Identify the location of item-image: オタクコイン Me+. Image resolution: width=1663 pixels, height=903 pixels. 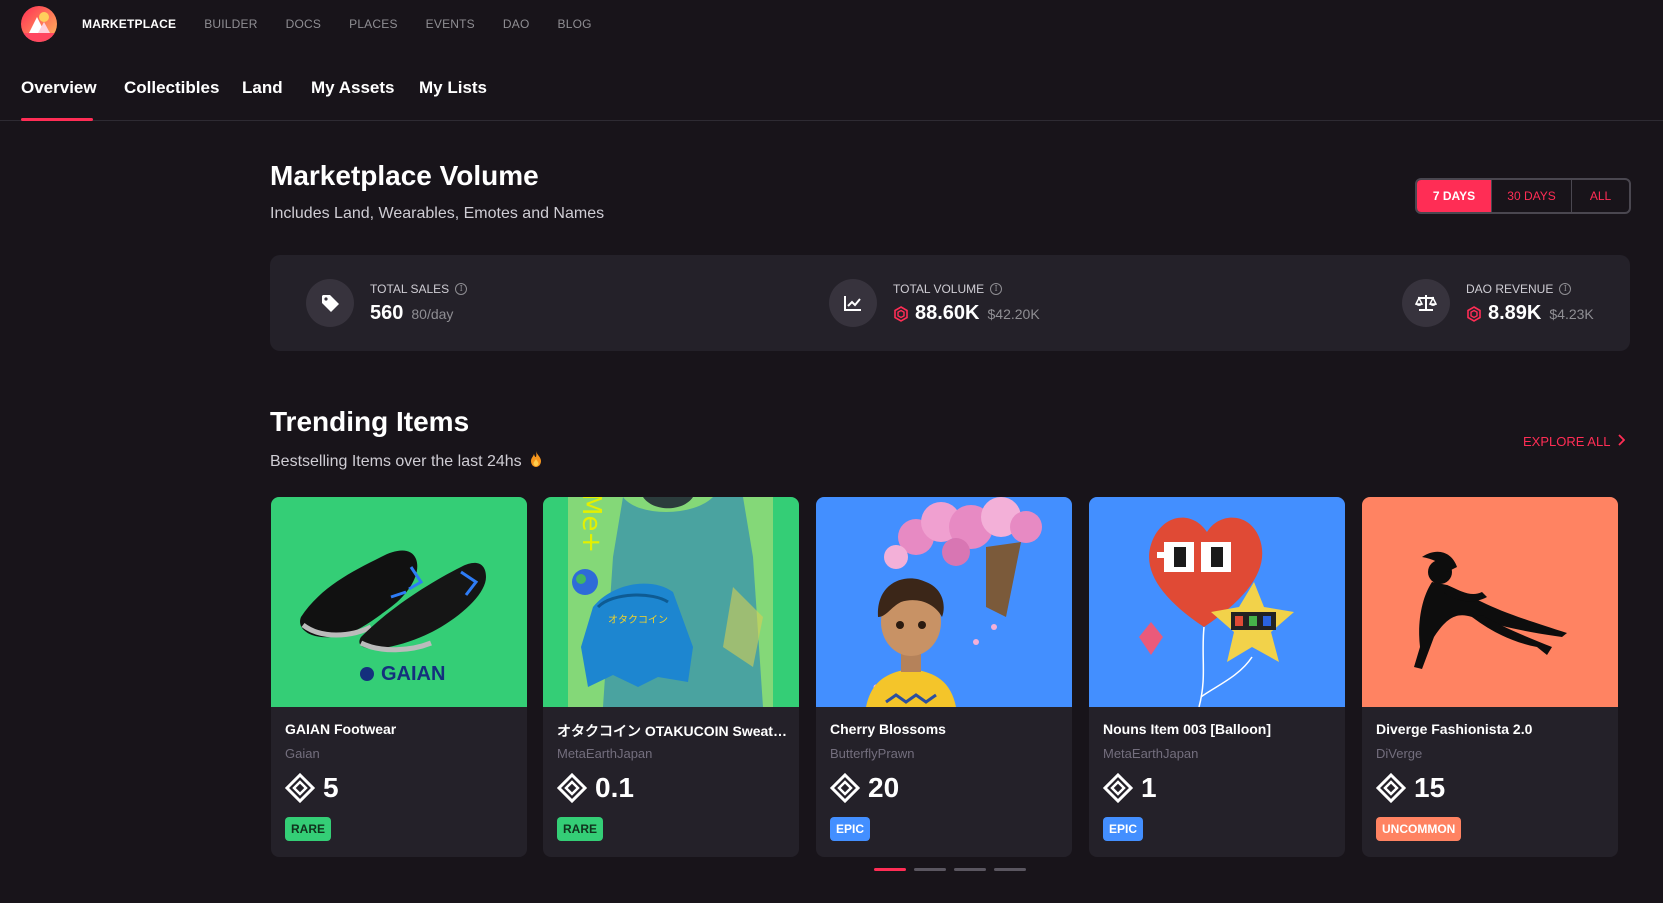
(671, 602).